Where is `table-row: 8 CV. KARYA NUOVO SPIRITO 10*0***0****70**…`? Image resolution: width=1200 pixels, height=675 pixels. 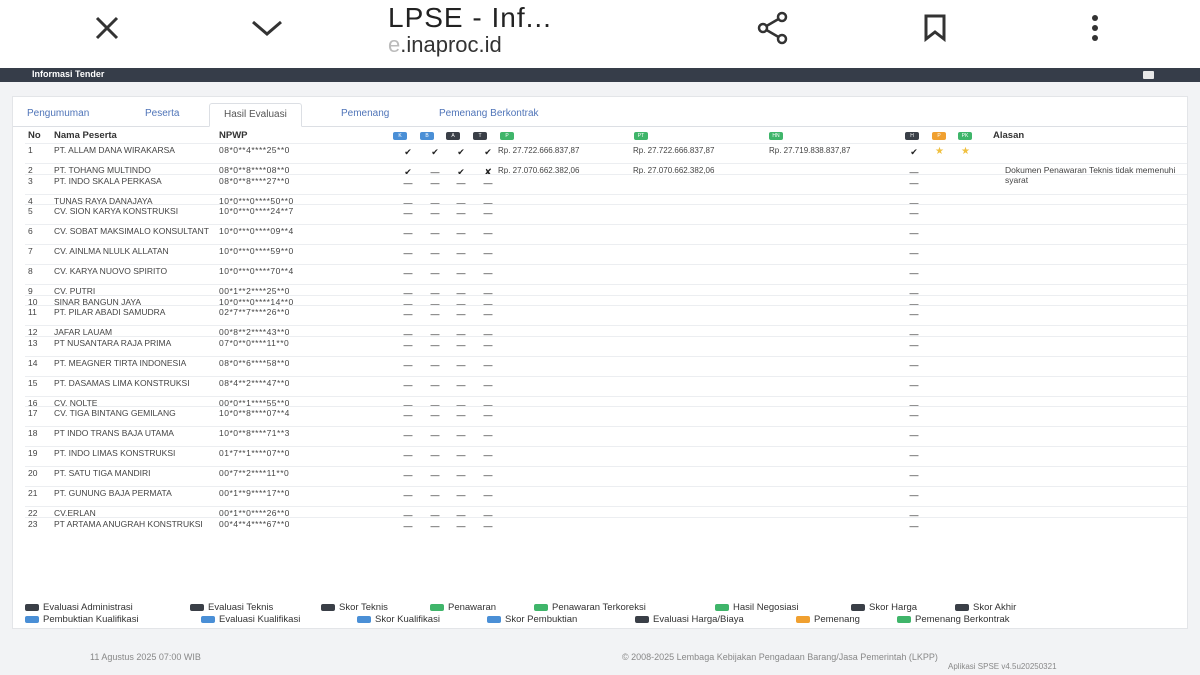 table-row: 8 CV. KARYA NUOVO SPIRITO 10*0***0****70**… is located at coordinates (606, 274).